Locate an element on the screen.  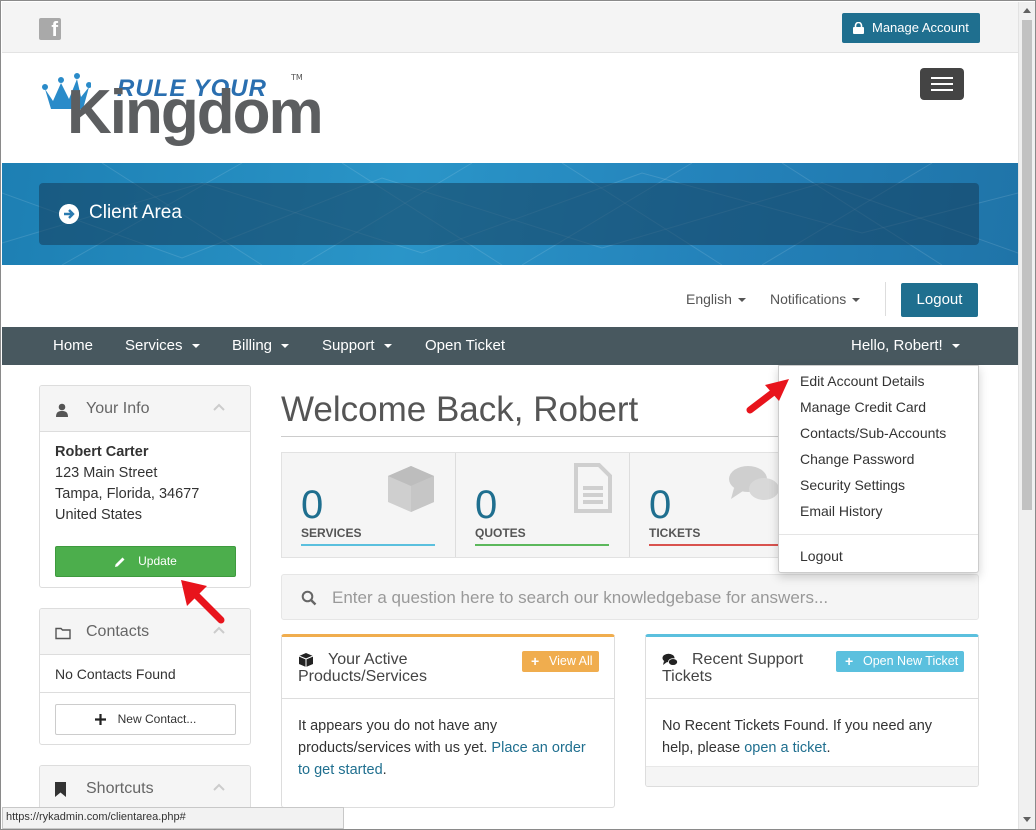
tickets-help-text: help, please is located at coordinates (701, 748).